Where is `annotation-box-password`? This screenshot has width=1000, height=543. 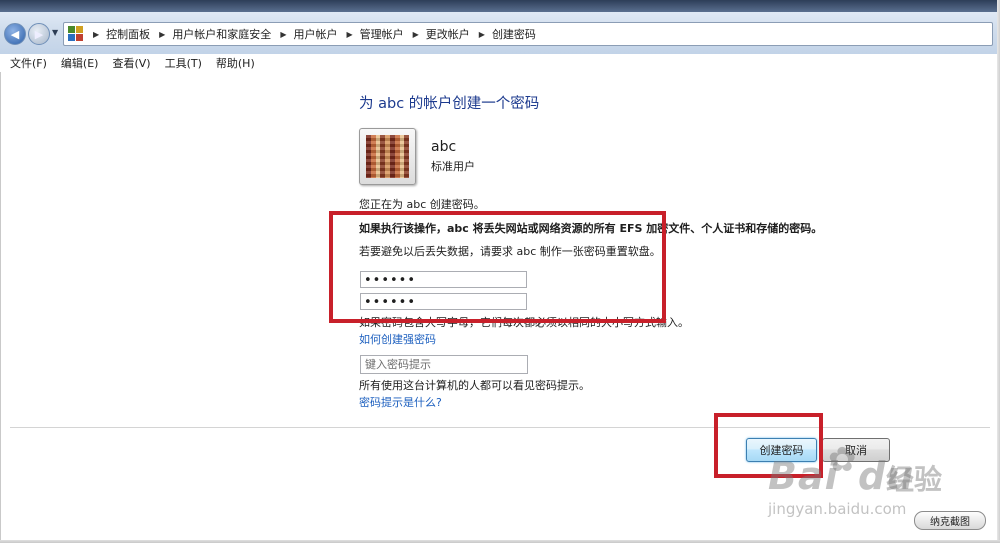 annotation-box-password is located at coordinates (497, 267).